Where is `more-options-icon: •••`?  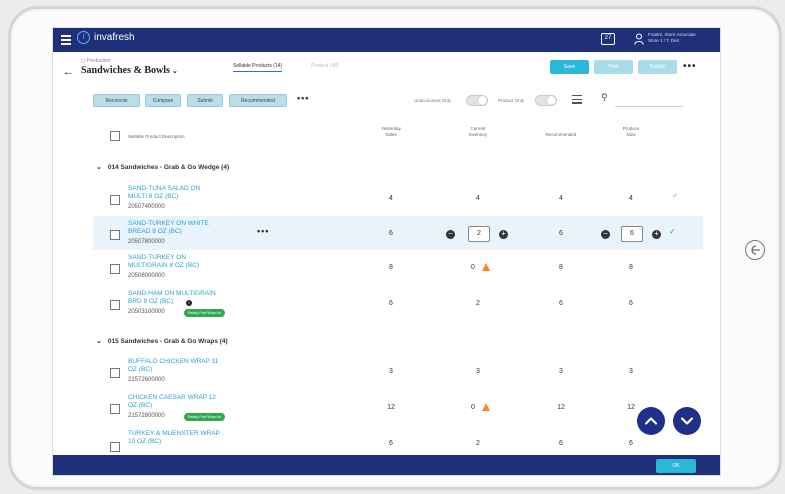
more-options-icon: ••• is located at coordinates (690, 66).